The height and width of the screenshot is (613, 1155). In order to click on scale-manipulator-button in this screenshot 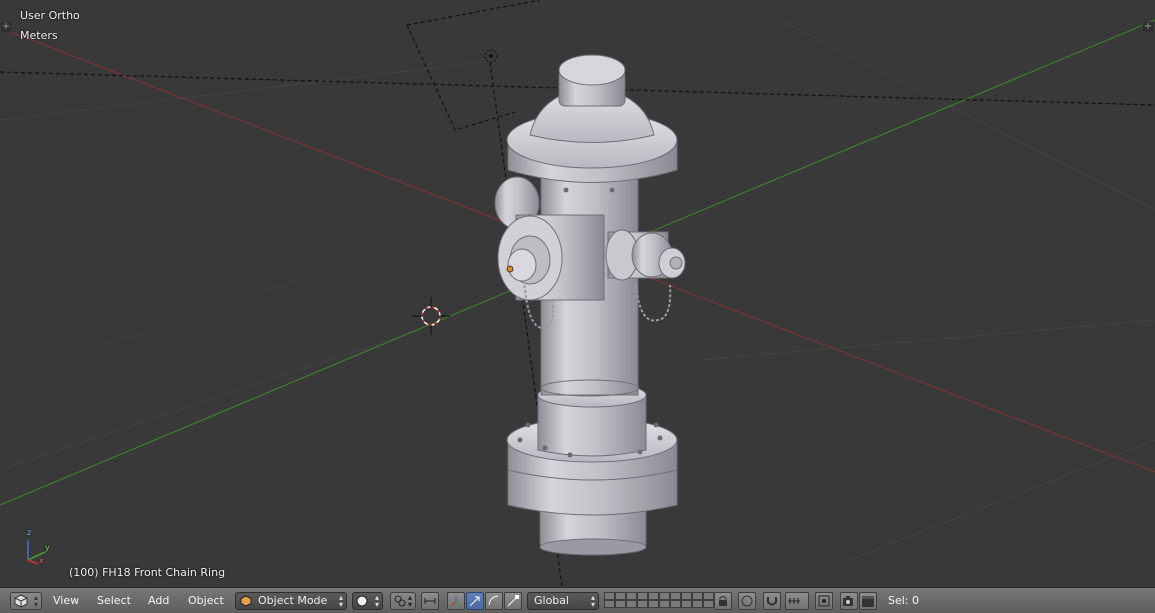, I will do `click(513, 601)`.